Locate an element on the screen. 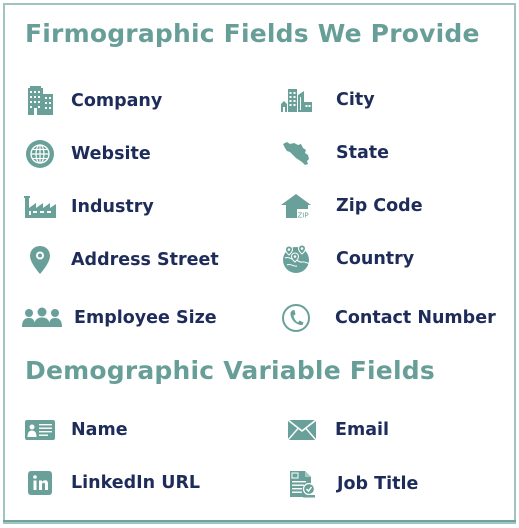  people-group-icon is located at coordinates (42, 318).